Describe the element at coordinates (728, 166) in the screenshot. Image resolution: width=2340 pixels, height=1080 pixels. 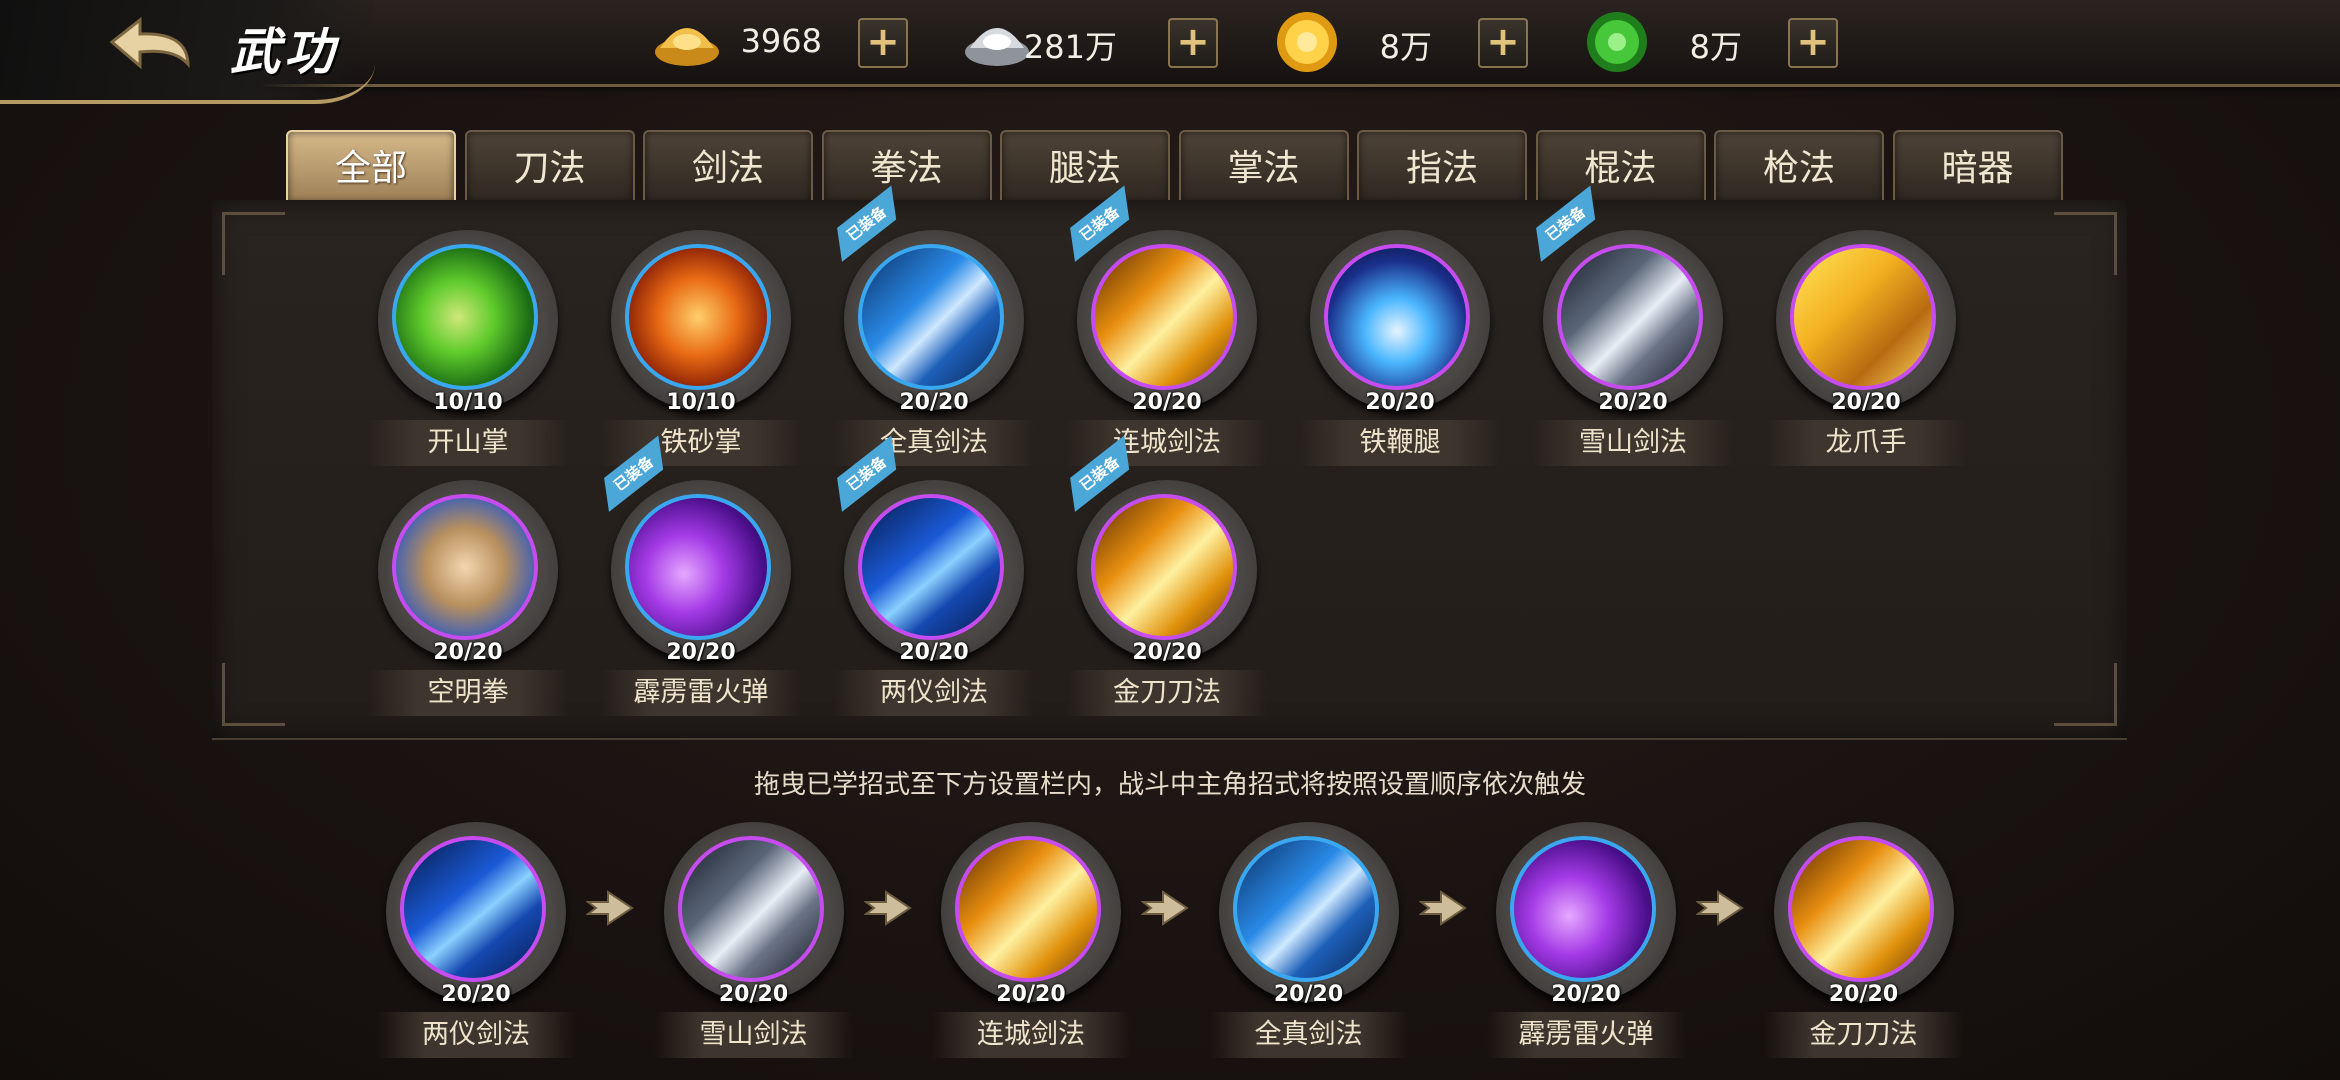
I see `tab-2: 剑法` at that location.